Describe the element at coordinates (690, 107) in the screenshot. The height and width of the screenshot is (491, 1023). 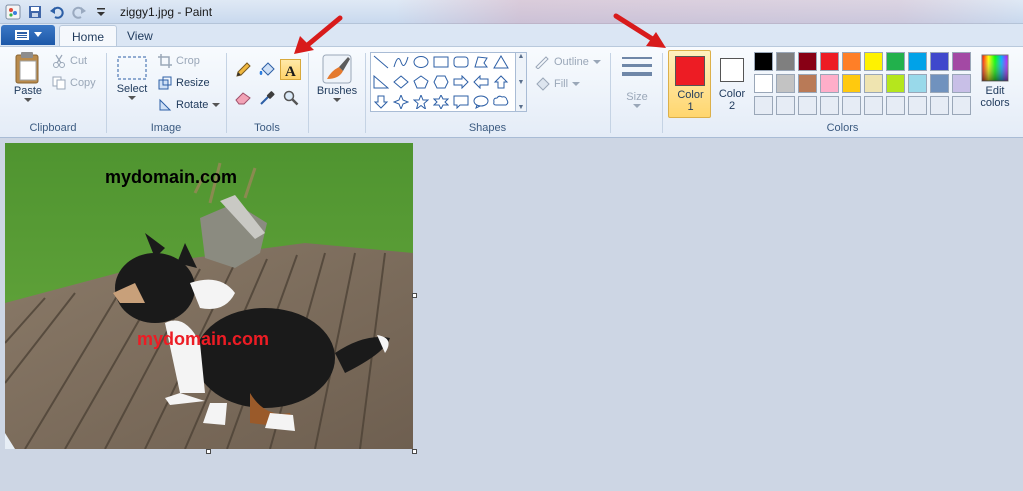
I see `color1-number: 1` at that location.